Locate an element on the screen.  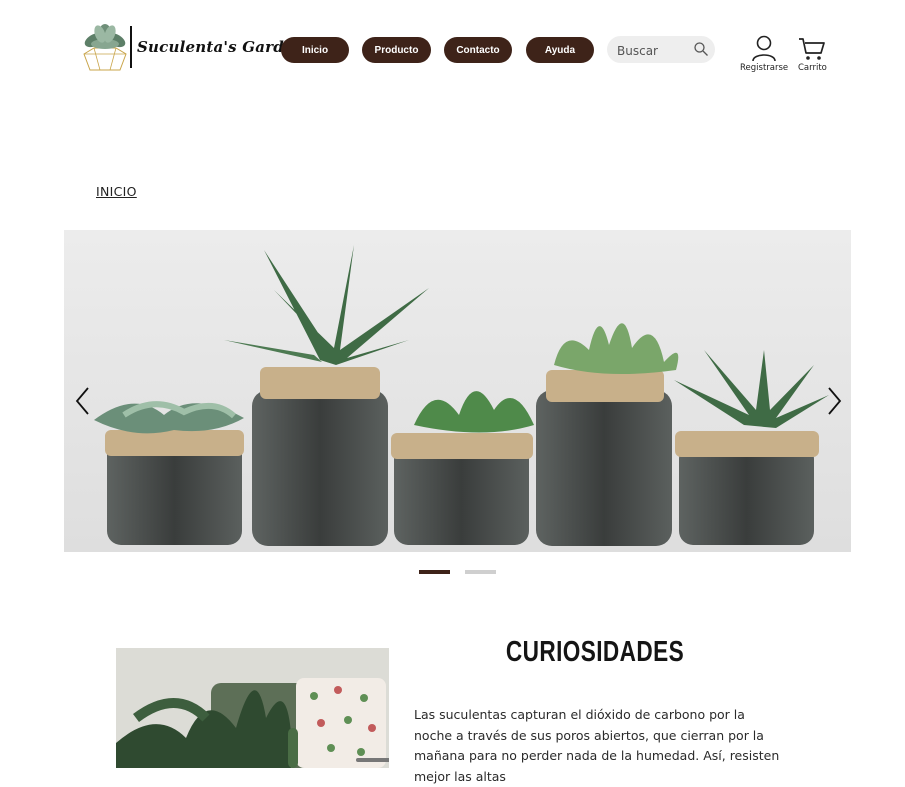
cart-icon is located at coordinates (812, 49).